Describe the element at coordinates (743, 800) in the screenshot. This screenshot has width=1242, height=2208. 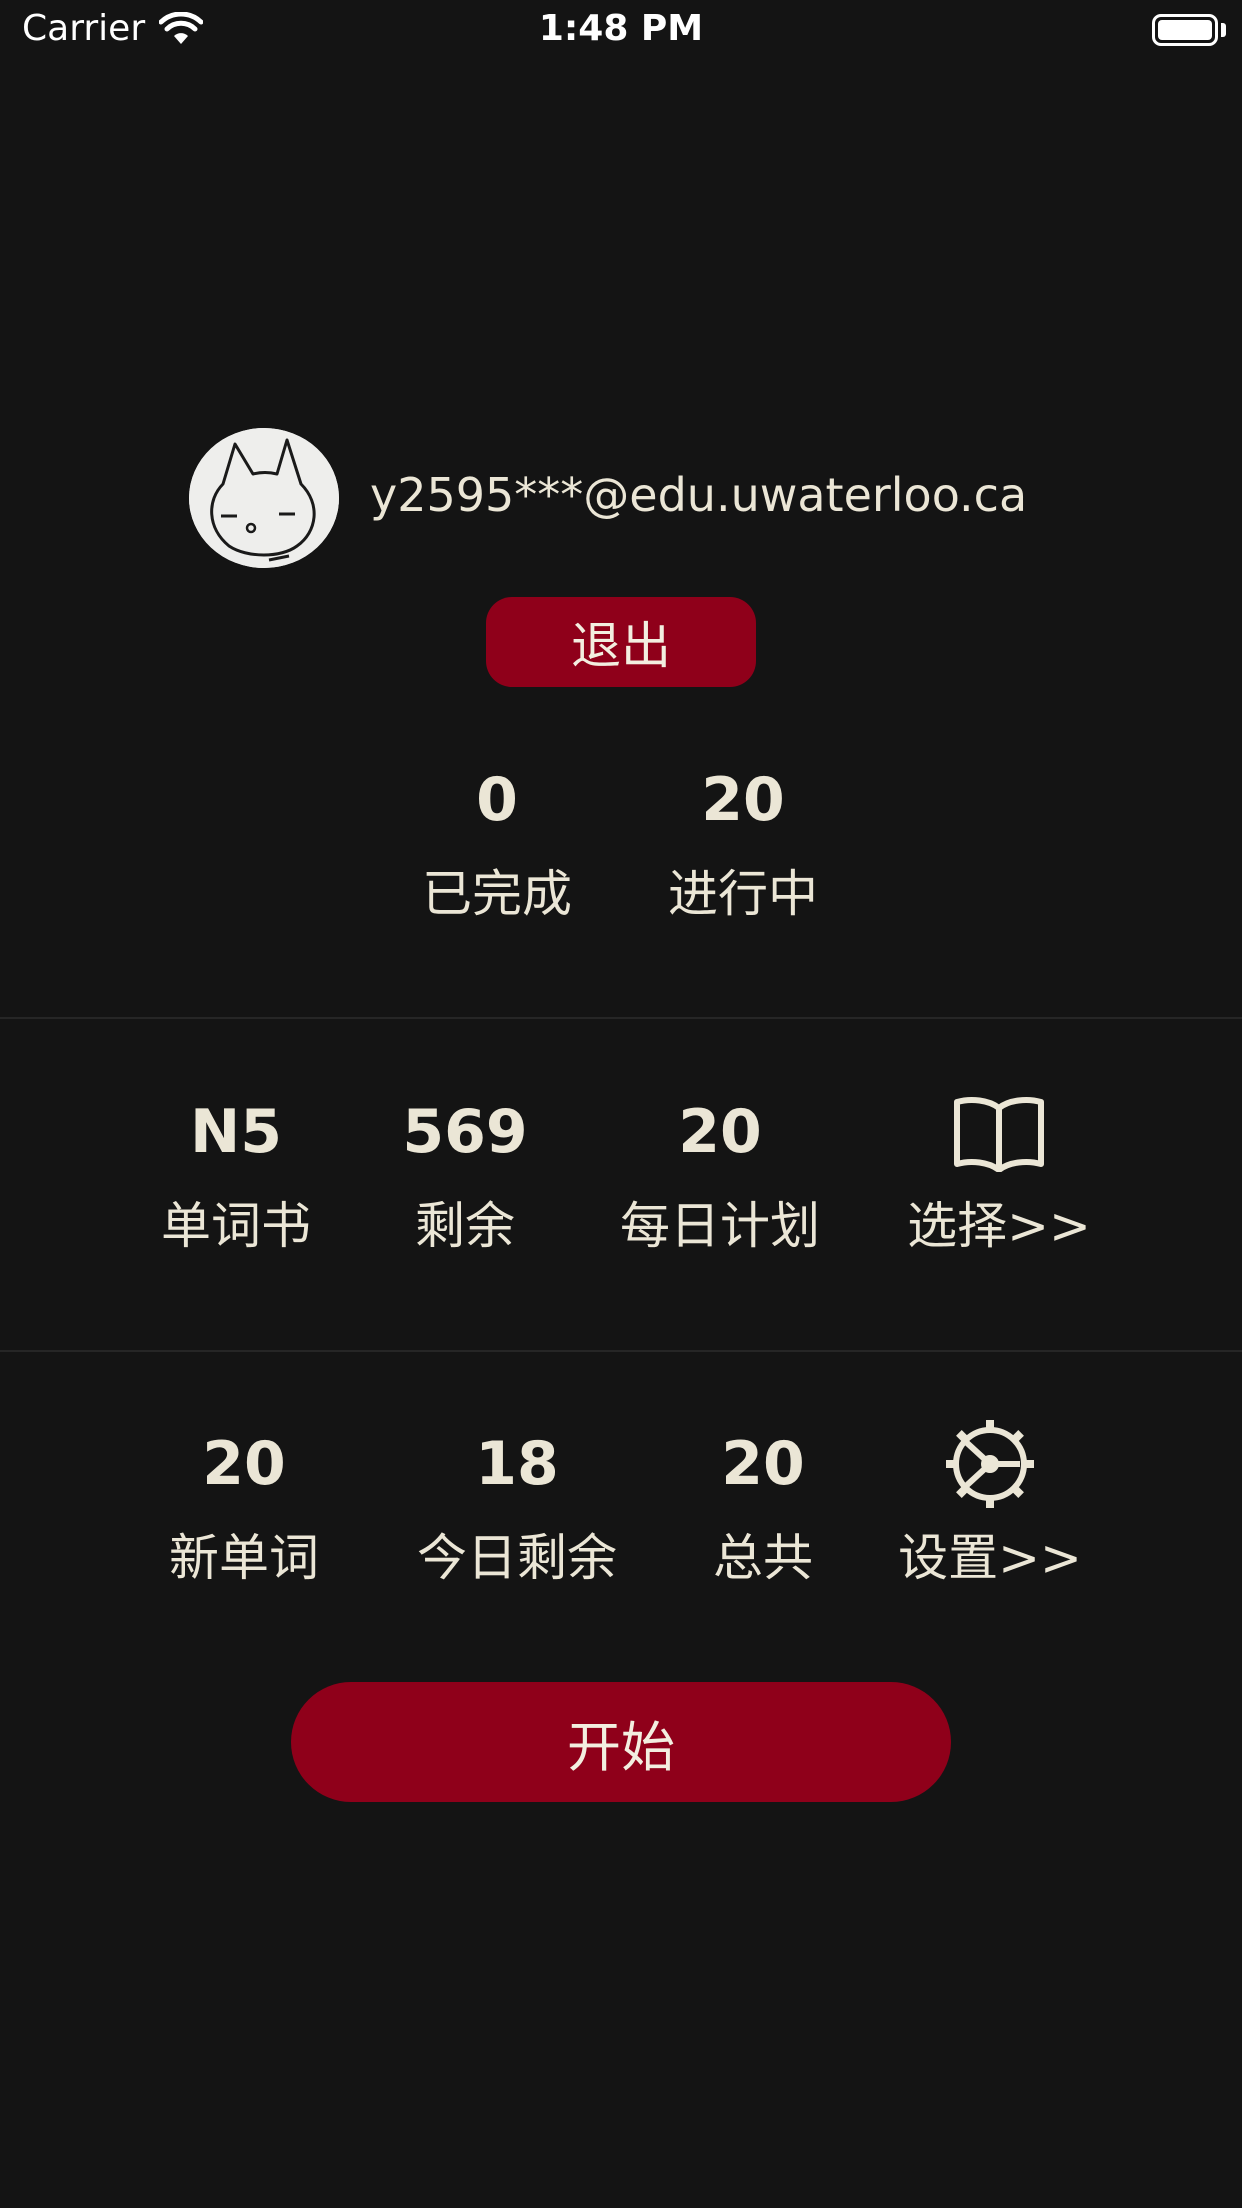
I see `in-progress-count: 20` at that location.